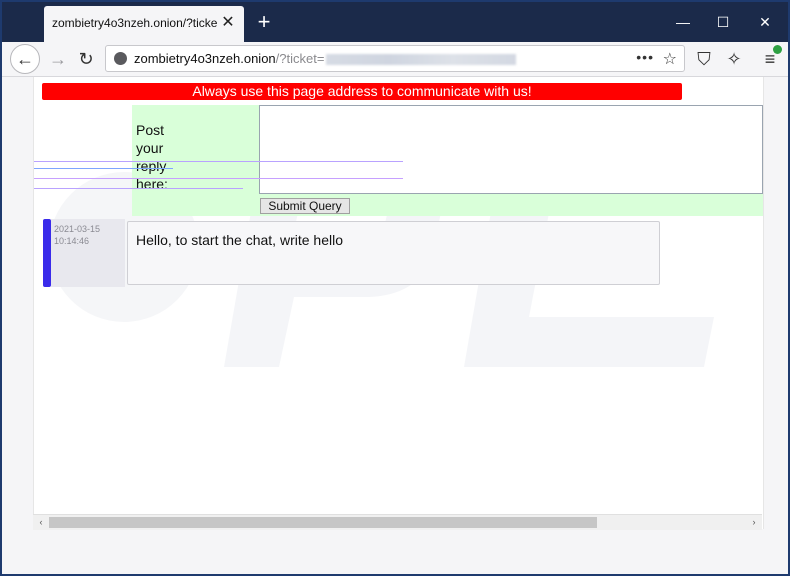  What do you see at coordinates (754, 522) in the screenshot?
I see `scroll-right-icon: ›` at bounding box center [754, 522].